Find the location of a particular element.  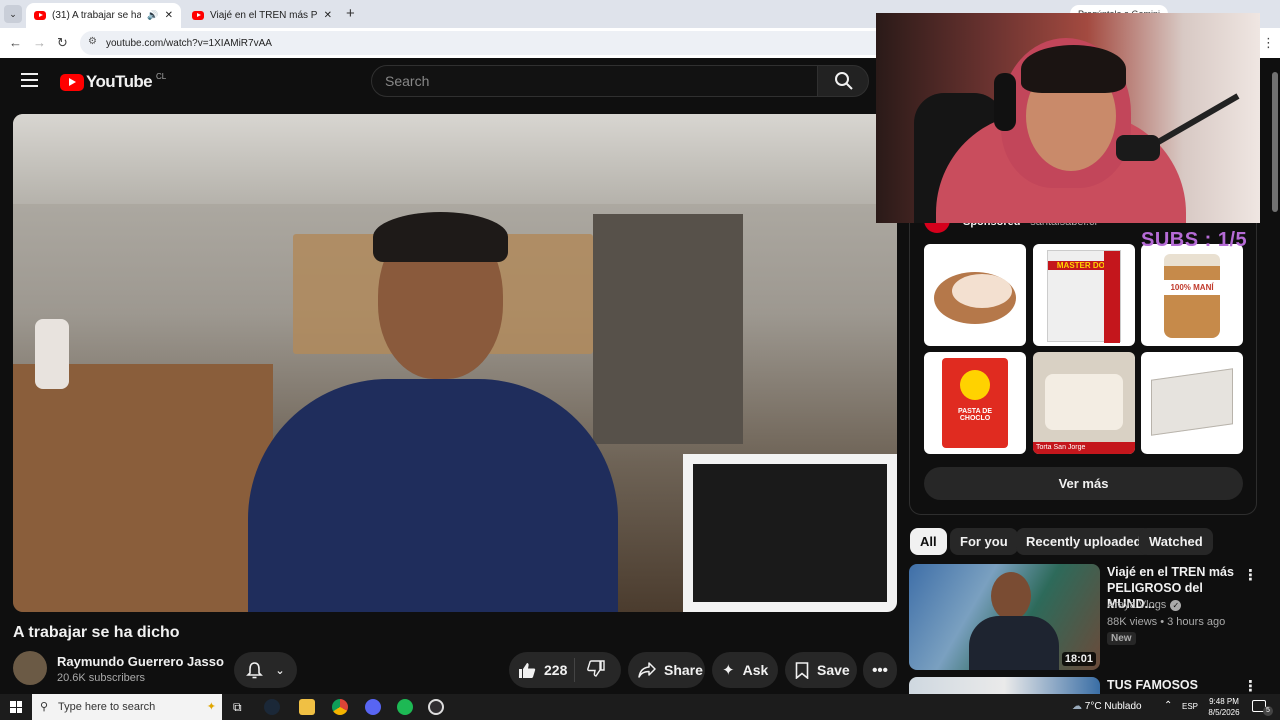

file-explorer-icon is located at coordinates (307, 707).